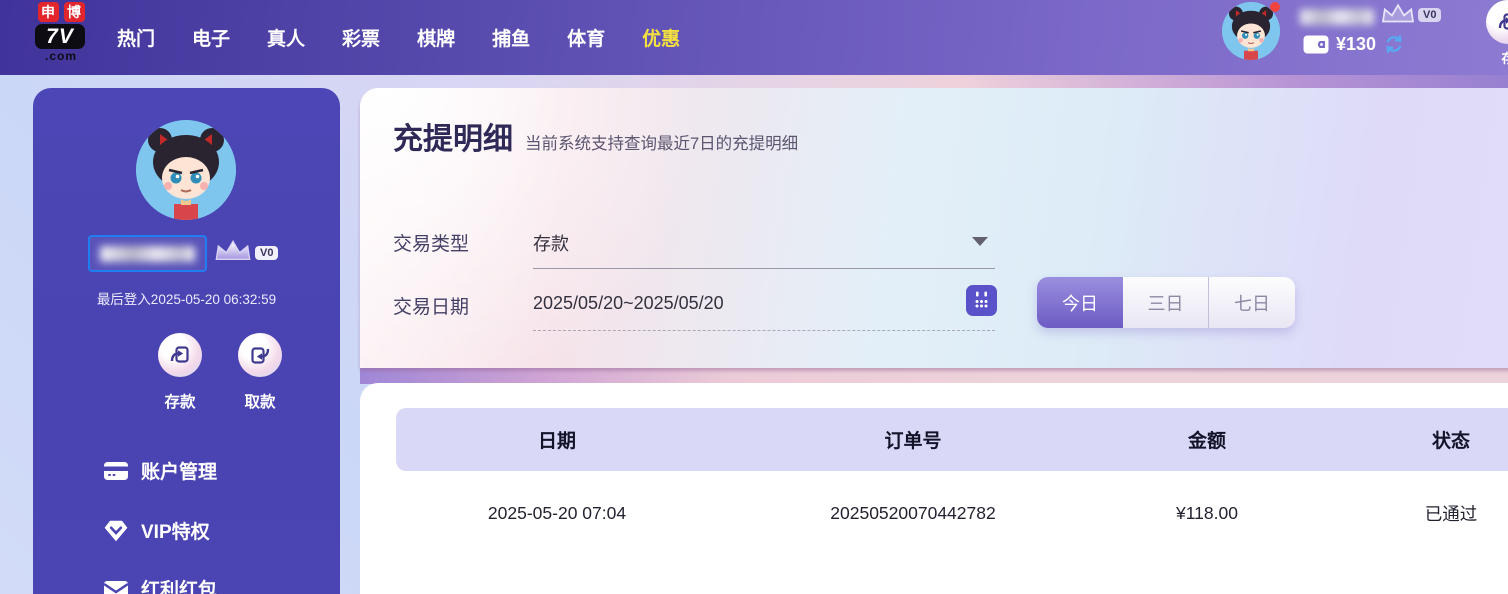  Describe the element at coordinates (952, 439) in the screenshot. I see `table-header-row: 日期 订单号 金额 状态` at that location.